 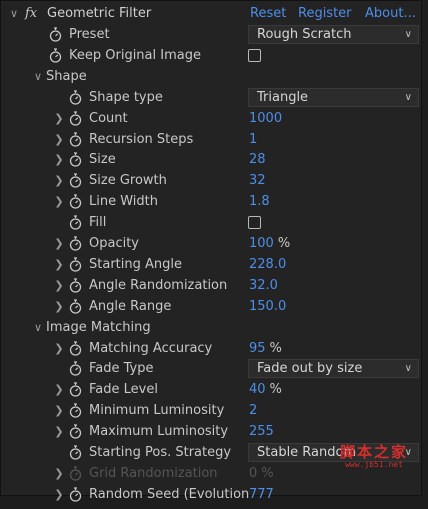 I want to click on collapse-chevron-icon: ∨, so click(x=14, y=13).